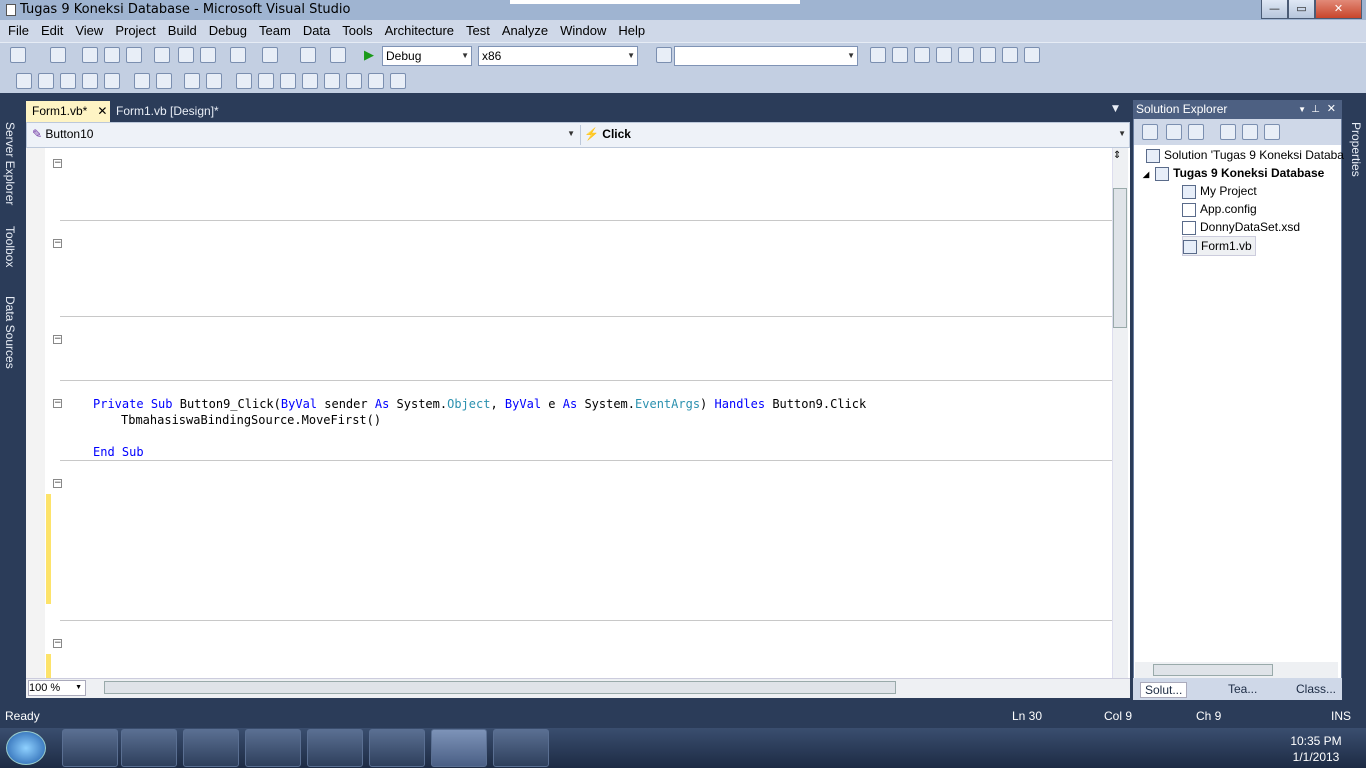  Describe the element at coordinates (273, 748) in the screenshot. I see `firefox-icon` at that location.